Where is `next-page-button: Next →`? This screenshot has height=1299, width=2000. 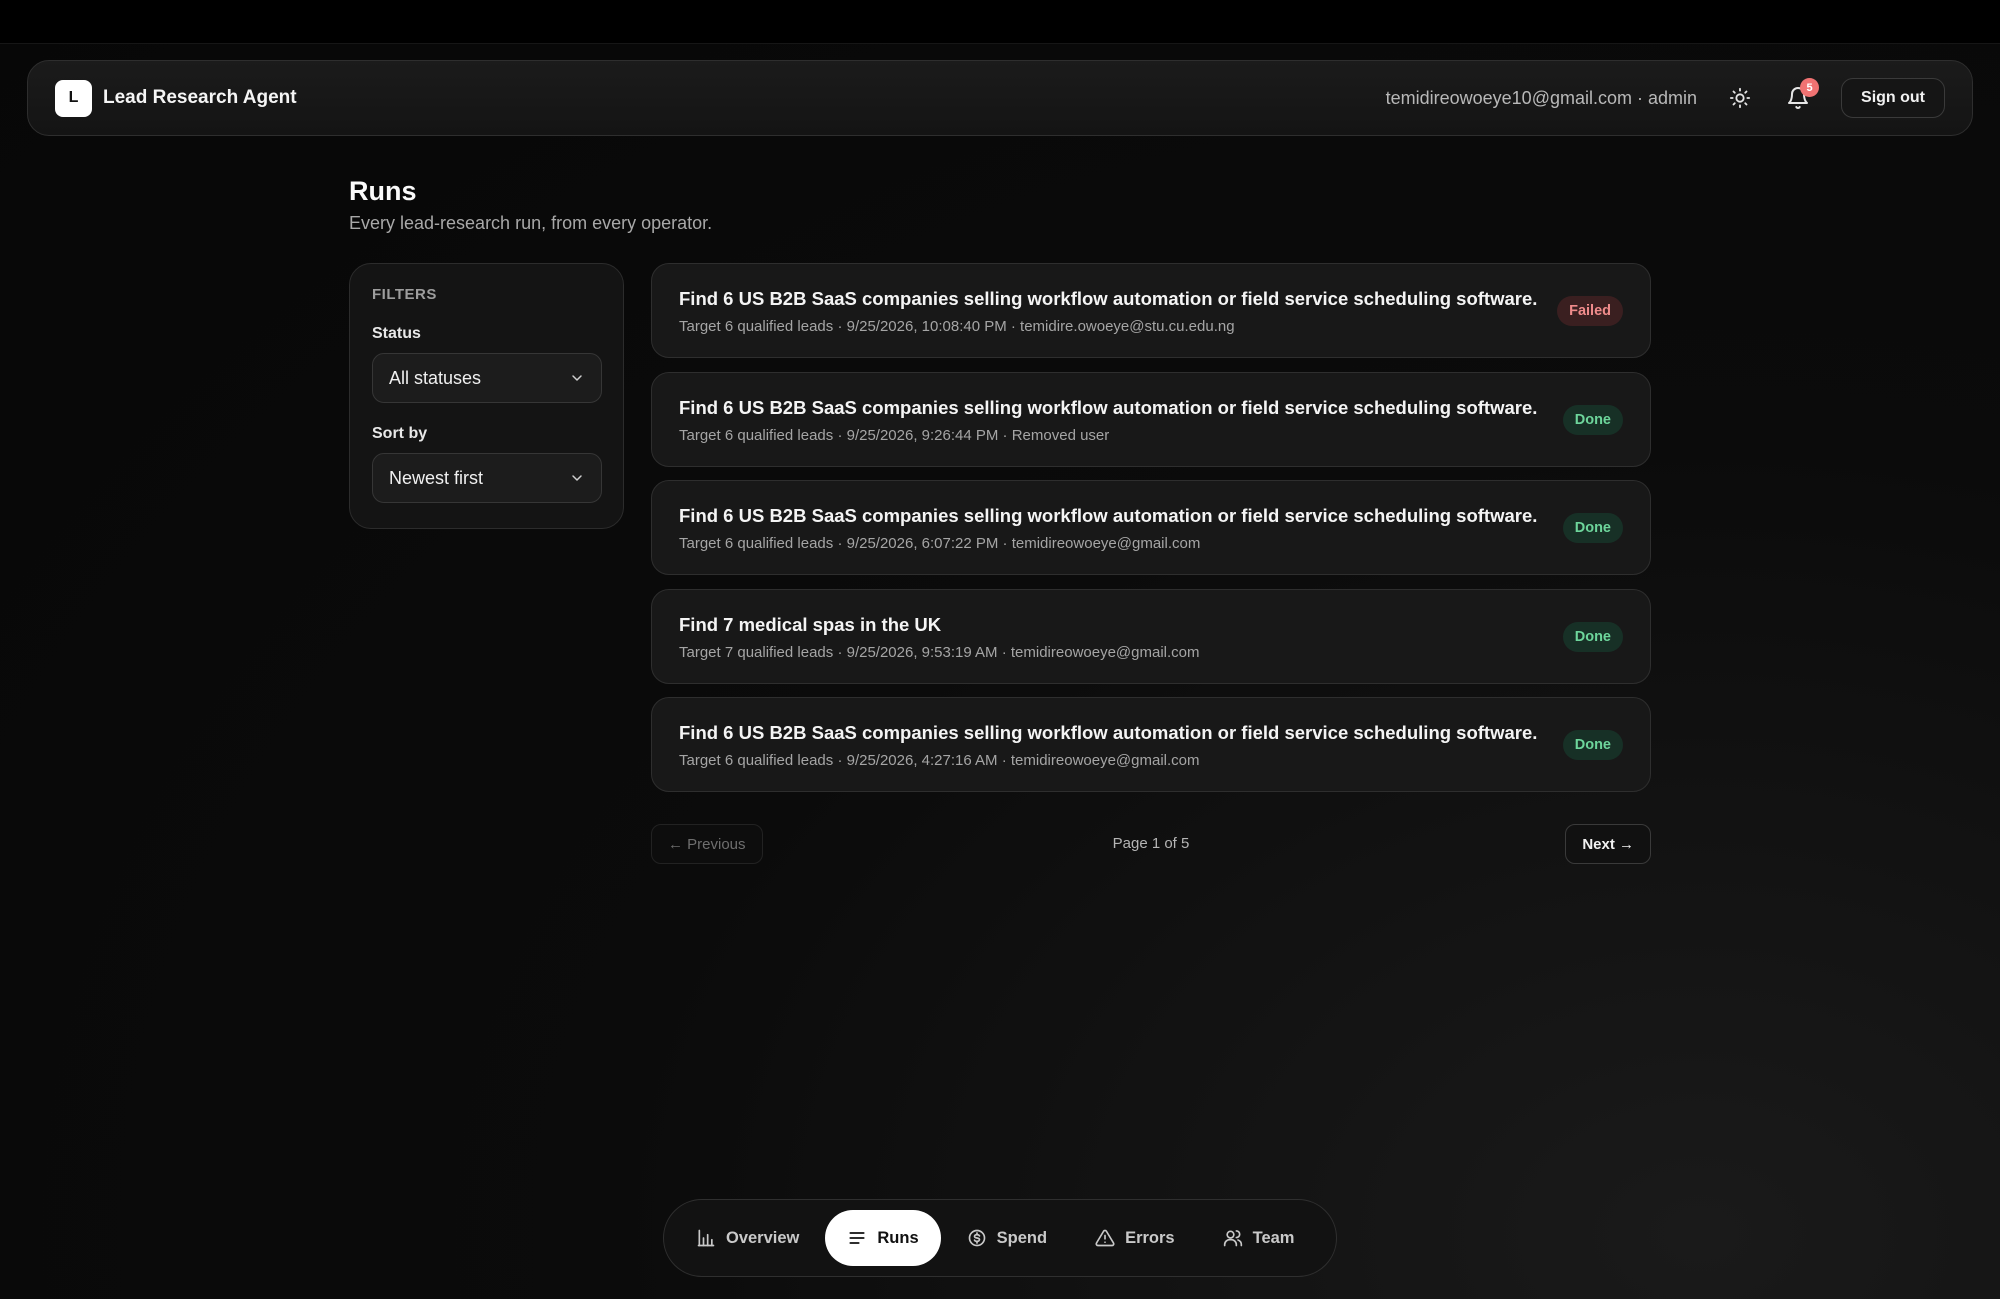
next-page-button: Next → is located at coordinates (1608, 844).